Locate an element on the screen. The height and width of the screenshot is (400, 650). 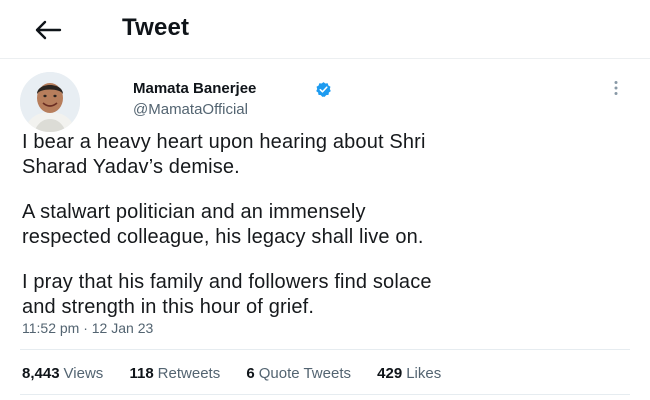
retweets-stat: 118 Retweets is located at coordinates (174, 373).